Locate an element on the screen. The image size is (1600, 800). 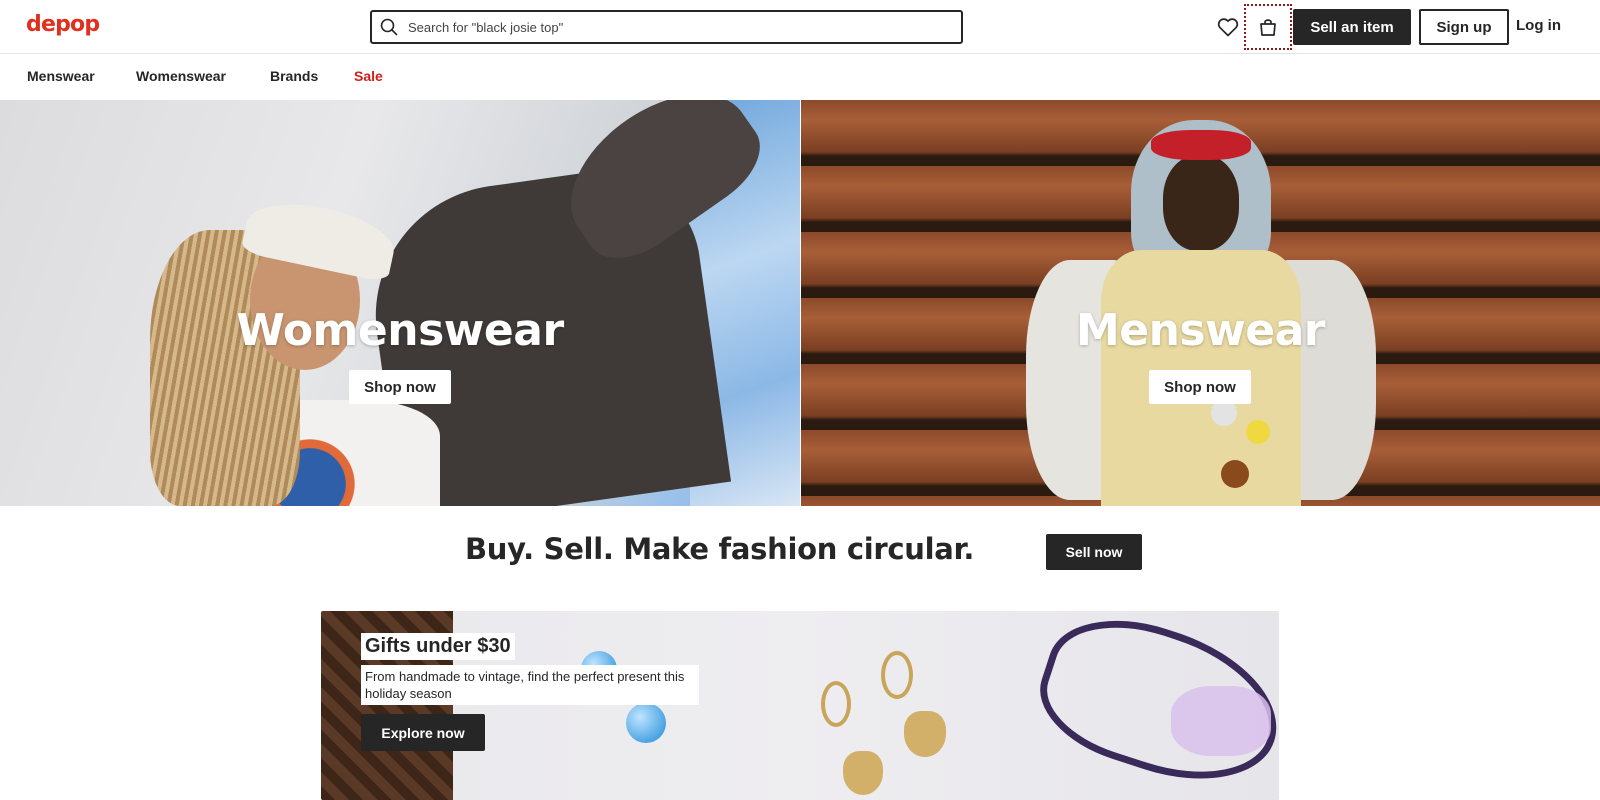
sell-now-button: Sell now is located at coordinates (1094, 552).